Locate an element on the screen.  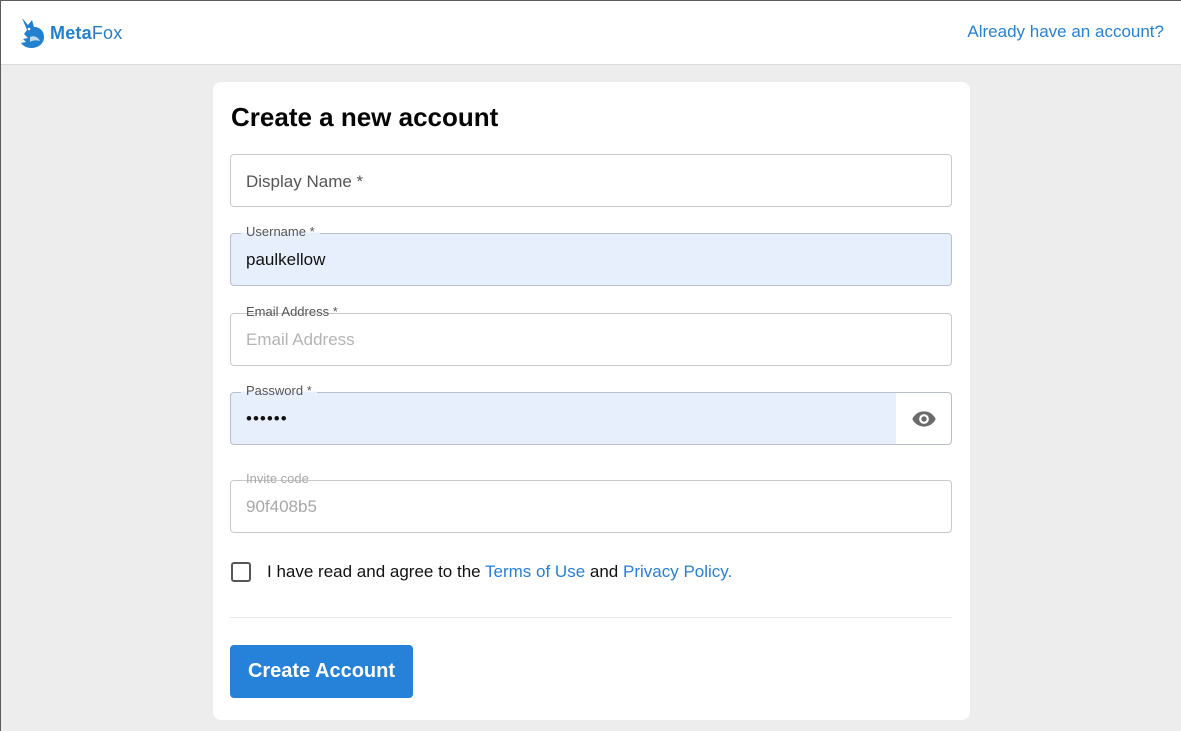
username-field: Username * is located at coordinates (591, 255).